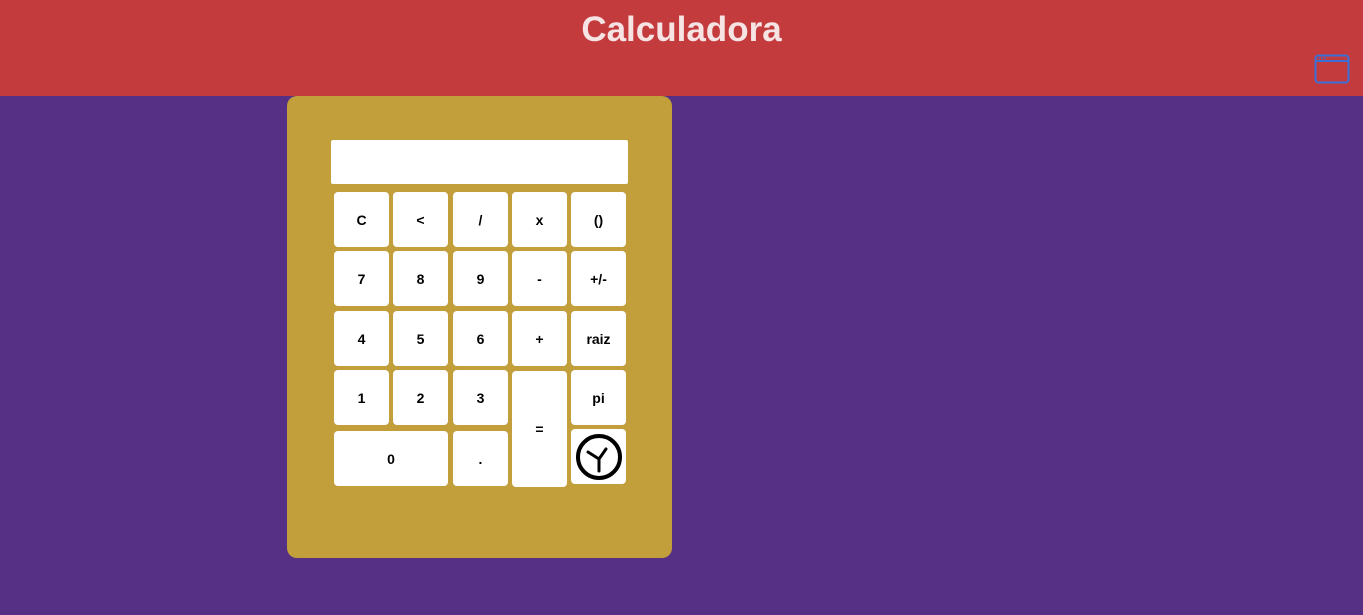 The width and height of the screenshot is (1363, 615). Describe the element at coordinates (391, 458) in the screenshot. I see `digit-0-button: 0` at that location.